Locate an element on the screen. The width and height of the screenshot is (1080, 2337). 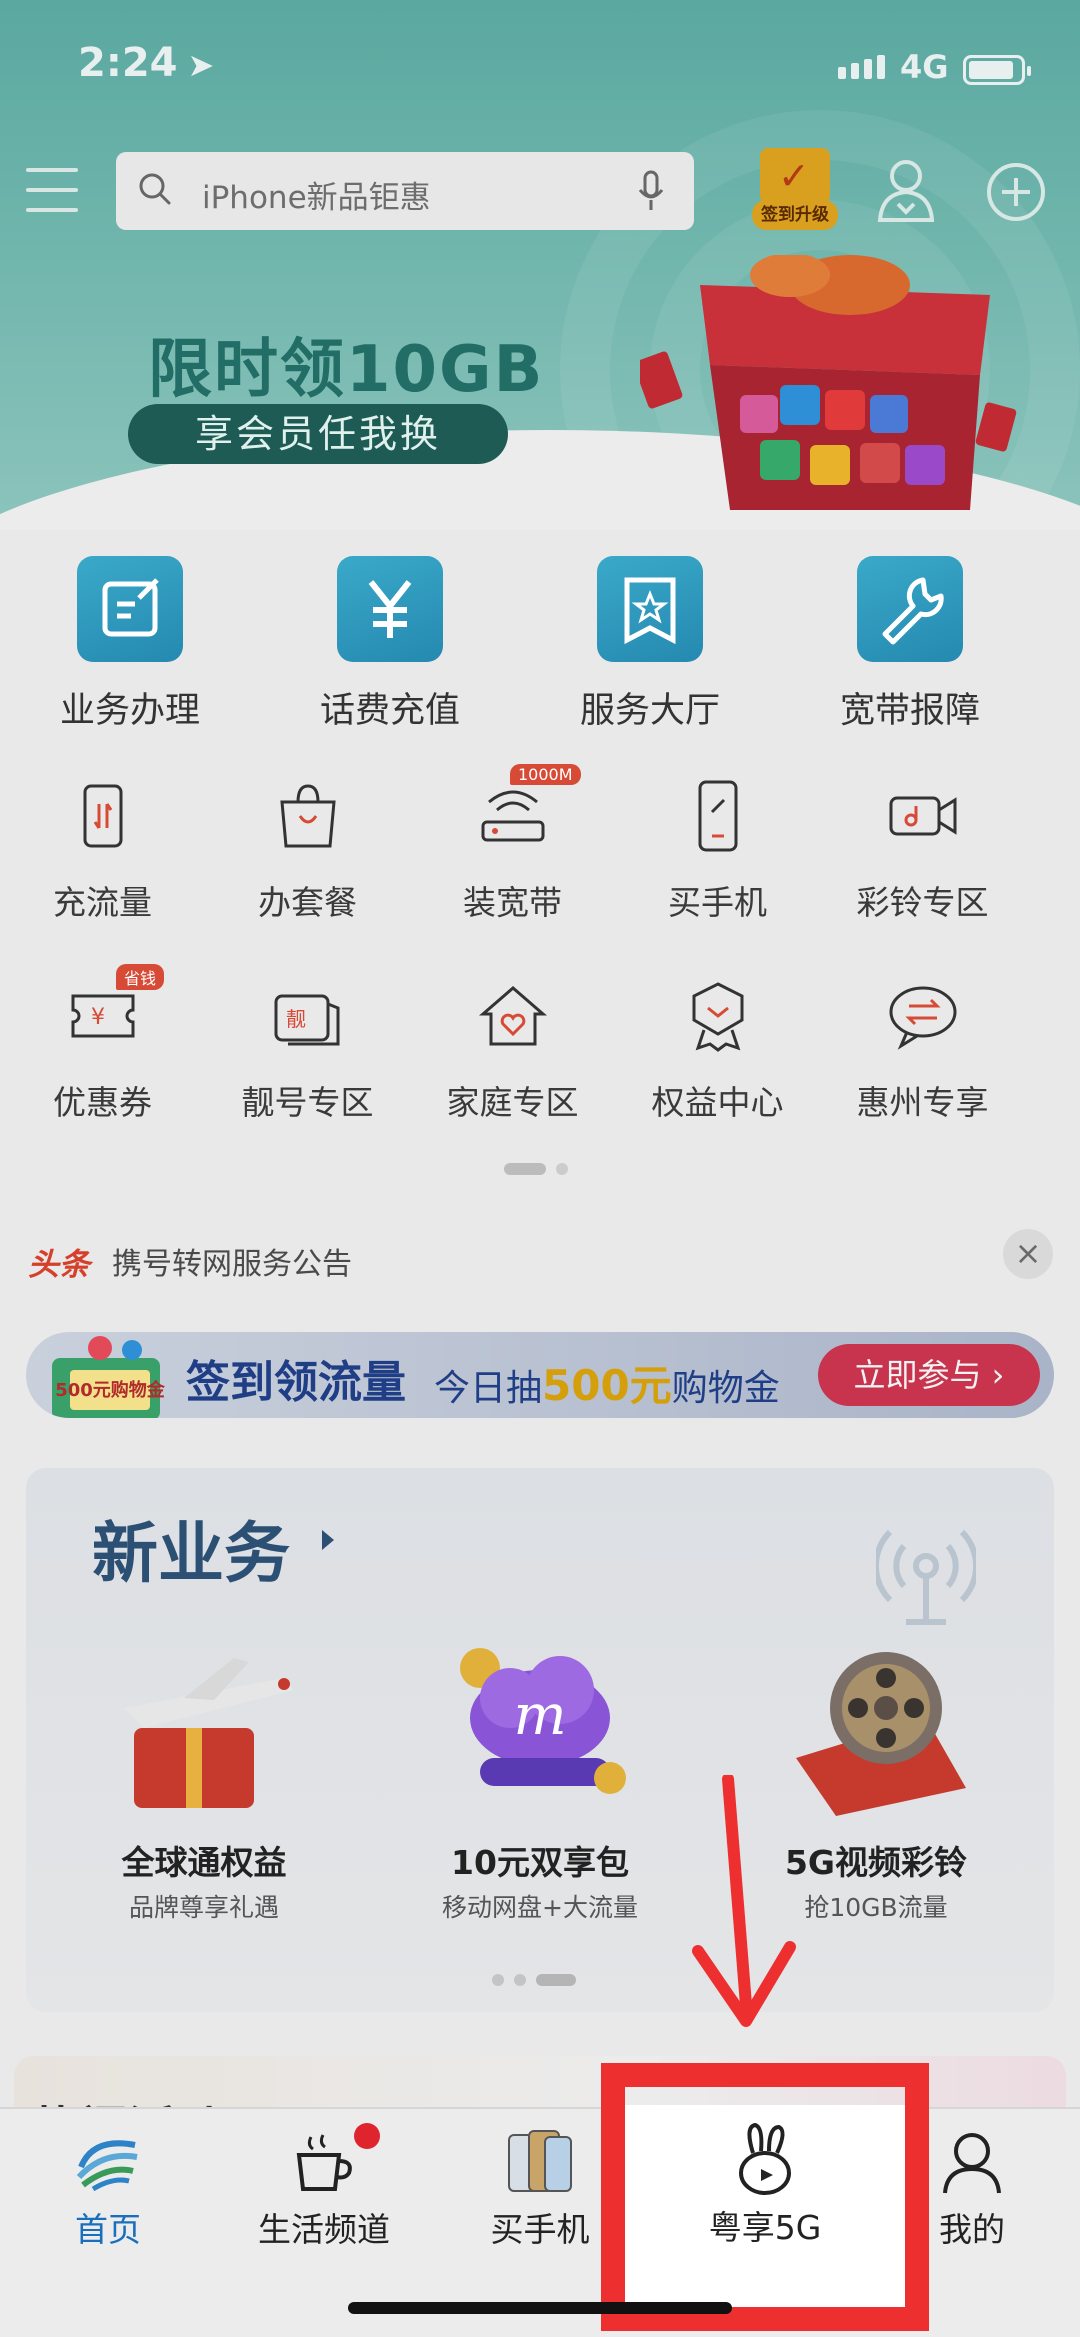
signin-banner: 500元购物金 签到领流量 今日抽500元购物金 立即参与 › is located at coordinates (540, 1375).